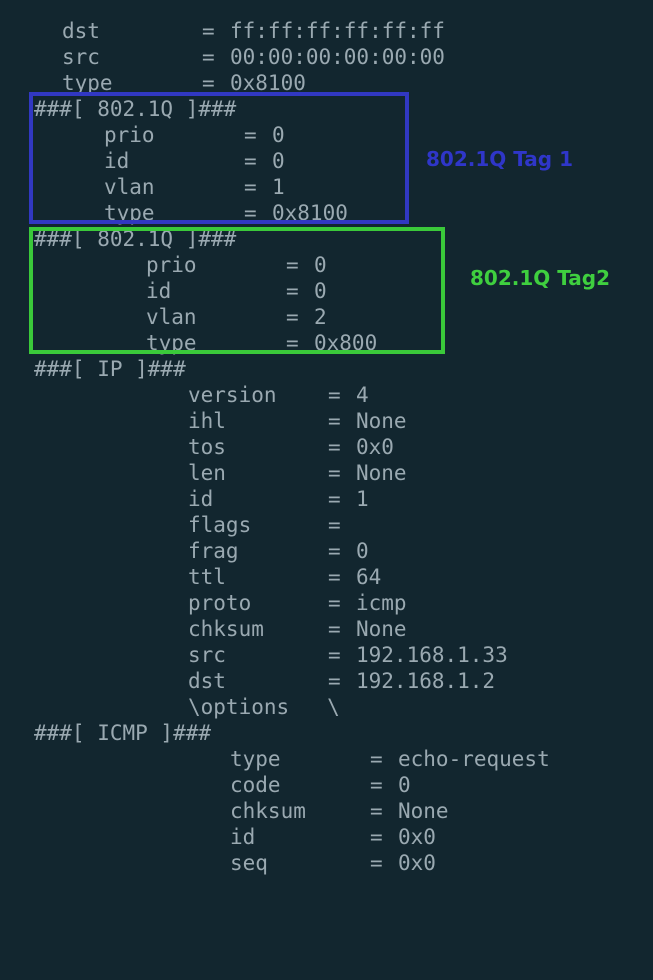 This screenshot has height=980, width=653. Describe the element at coordinates (237, 290) in the screenshot. I see `tag2-highlight-box` at that location.